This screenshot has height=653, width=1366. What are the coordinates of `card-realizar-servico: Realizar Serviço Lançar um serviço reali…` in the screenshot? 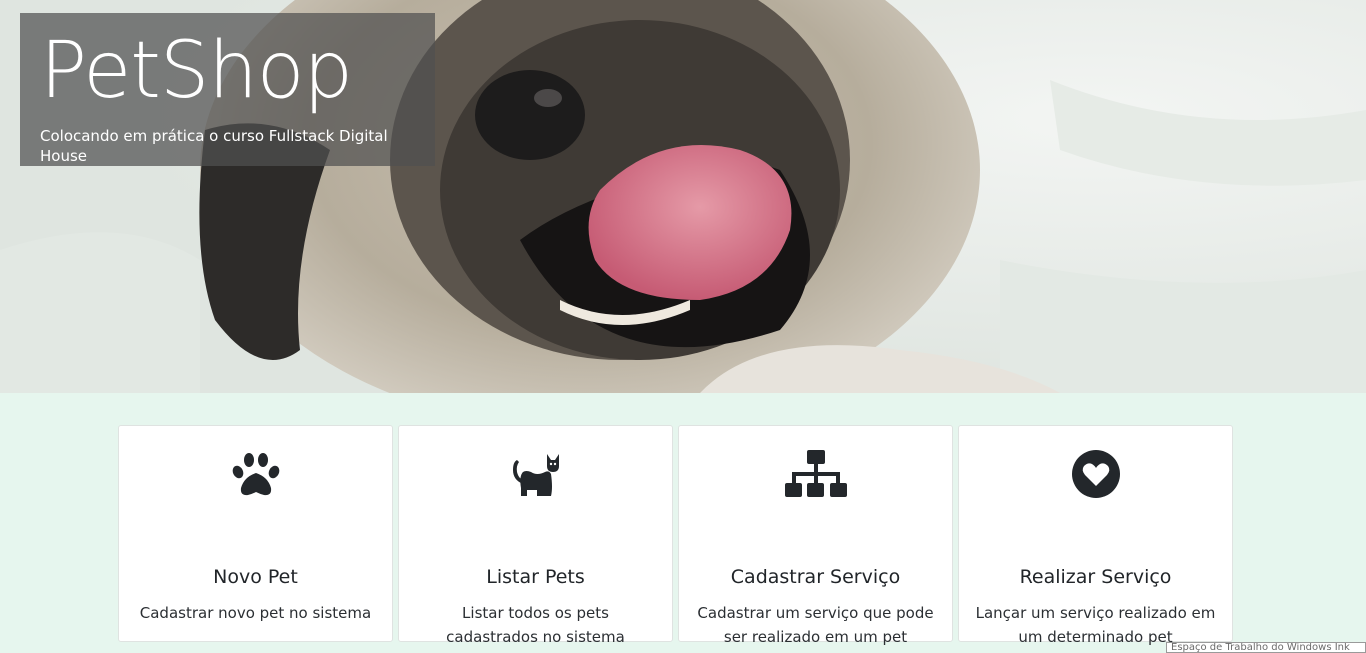 It's located at (1095, 535).